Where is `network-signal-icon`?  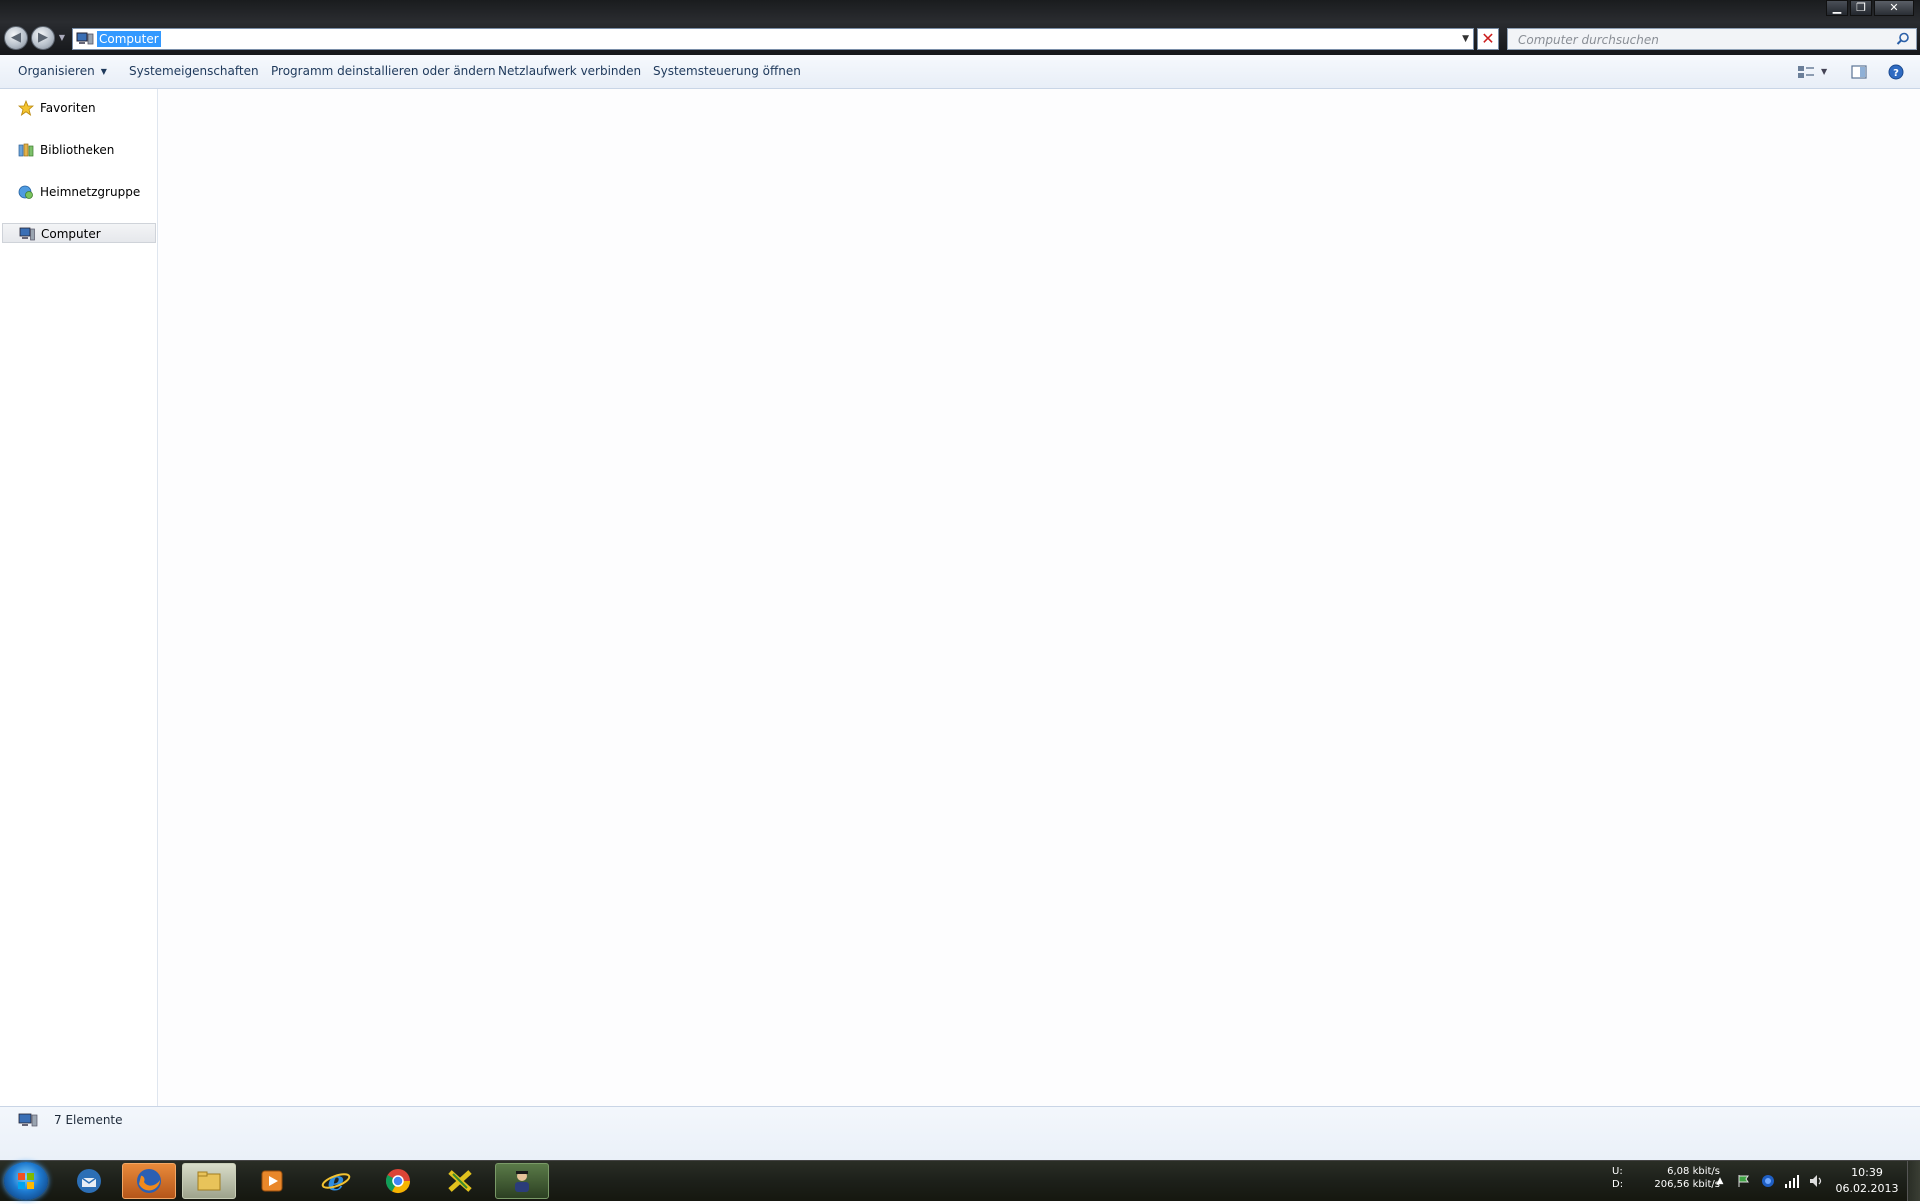
network-signal-icon is located at coordinates (1792, 1181).